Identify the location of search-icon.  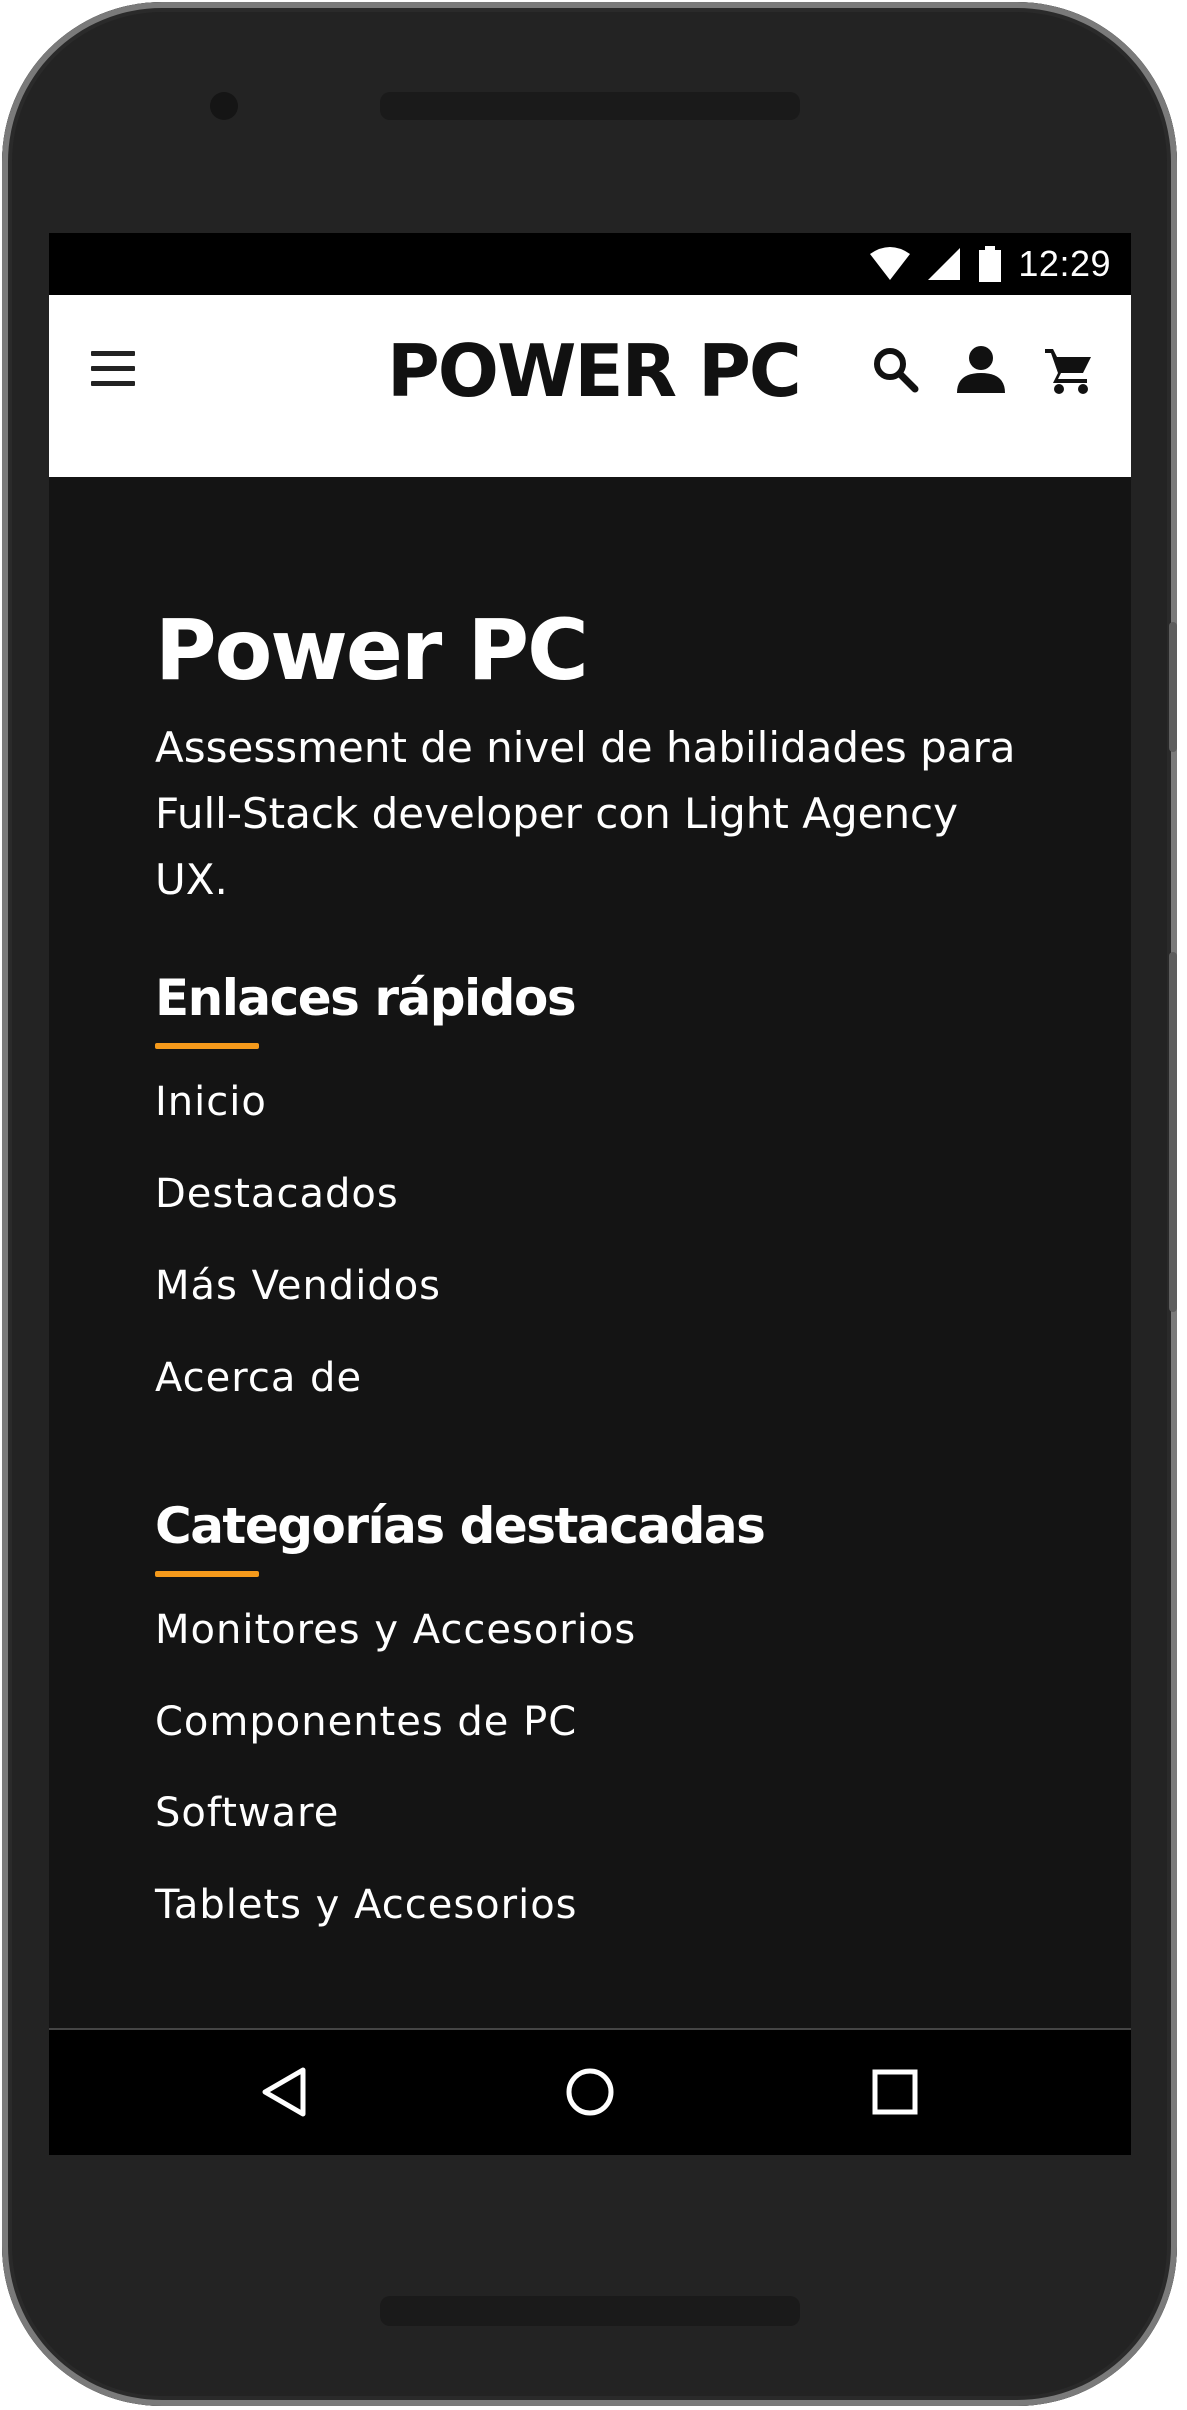
(895, 369).